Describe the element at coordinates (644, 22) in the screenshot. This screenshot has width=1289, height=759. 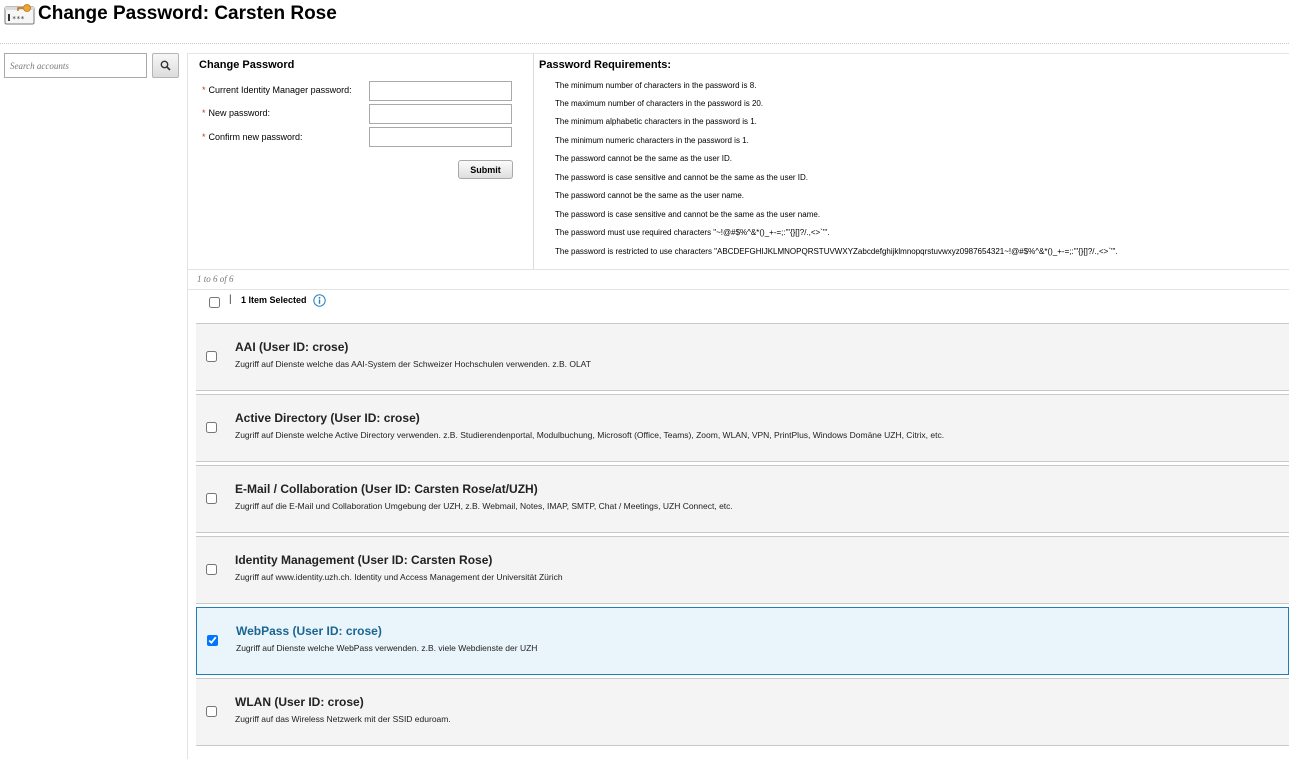
I see `page-header: *** Change Password: Carsten Rose` at that location.